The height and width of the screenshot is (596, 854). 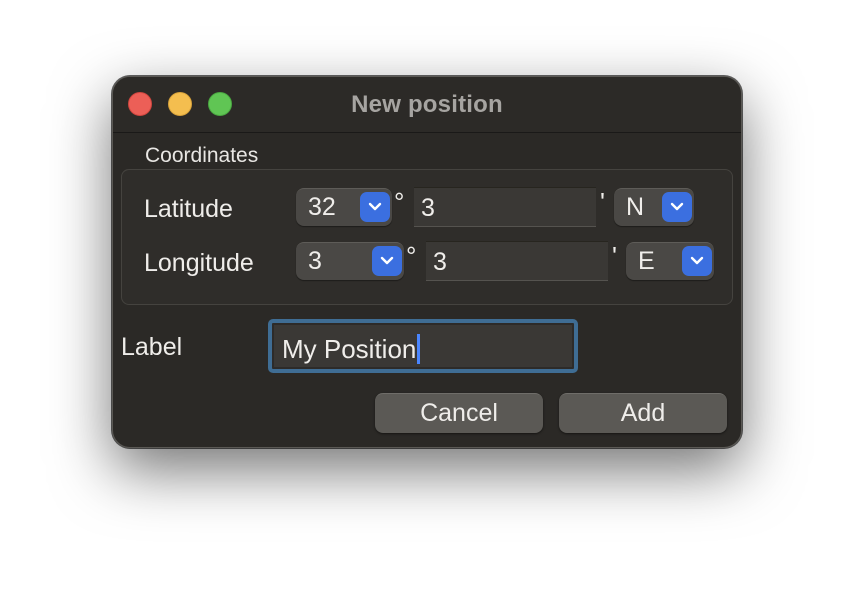 I want to click on latitude-degree-symbol: °, so click(x=399, y=202).